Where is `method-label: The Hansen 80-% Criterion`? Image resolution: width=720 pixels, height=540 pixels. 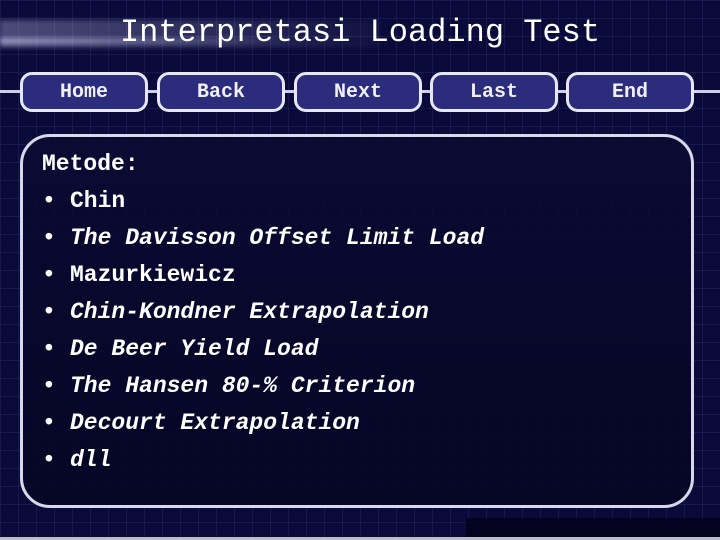 method-label: The Hansen 80-% Criterion is located at coordinates (243, 386).